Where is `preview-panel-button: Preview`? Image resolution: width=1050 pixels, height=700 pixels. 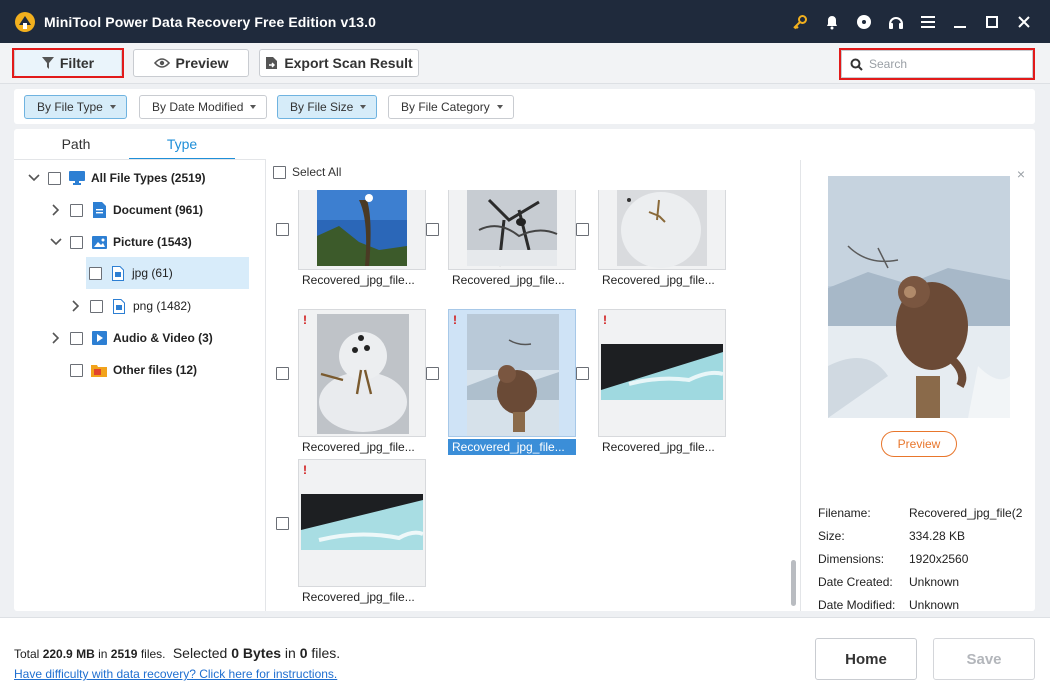 preview-panel-button: Preview is located at coordinates (919, 444).